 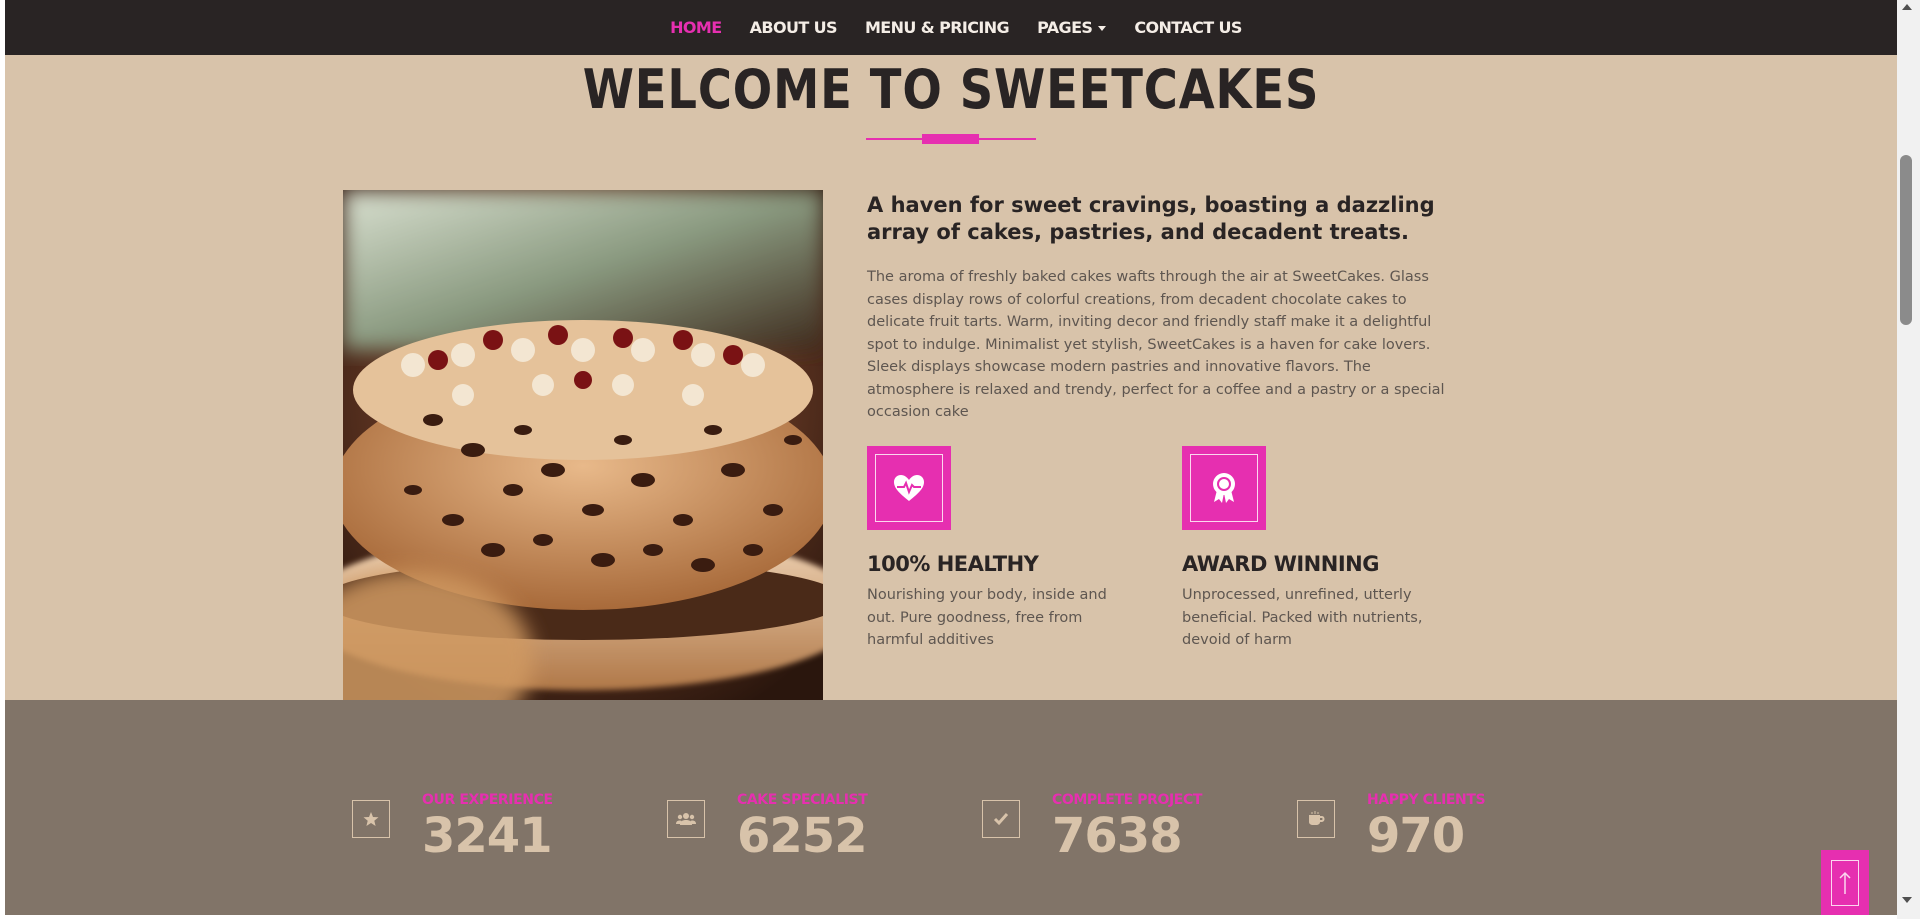 I want to click on stat-specialist: CAKE SPECIALIST 6252, so click(x=767, y=828).